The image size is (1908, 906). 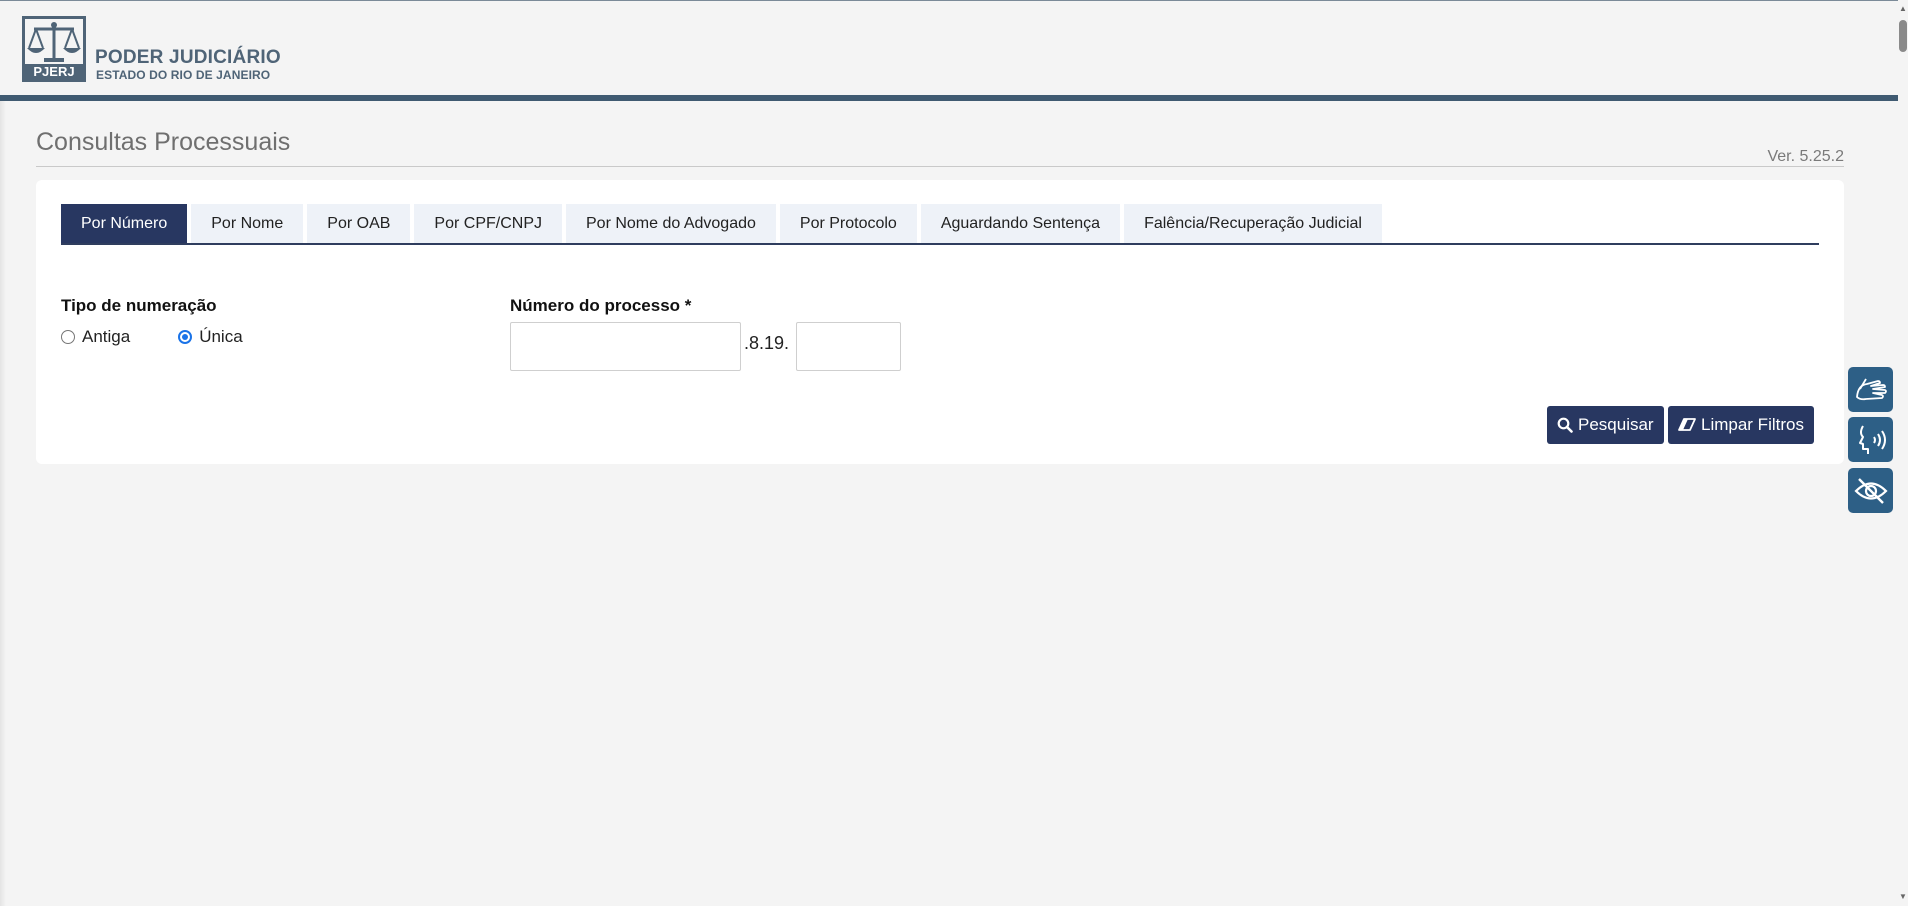 I want to click on radio-unica: Única, so click(x=210, y=337).